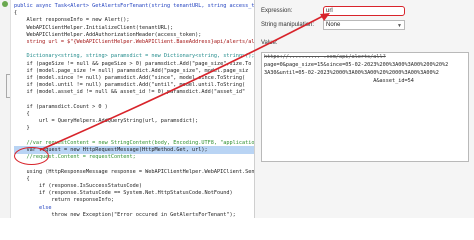  Describe the element at coordinates (288, 25) in the screenshot. I see `string-manipulation-label: String manipulation:` at that location.